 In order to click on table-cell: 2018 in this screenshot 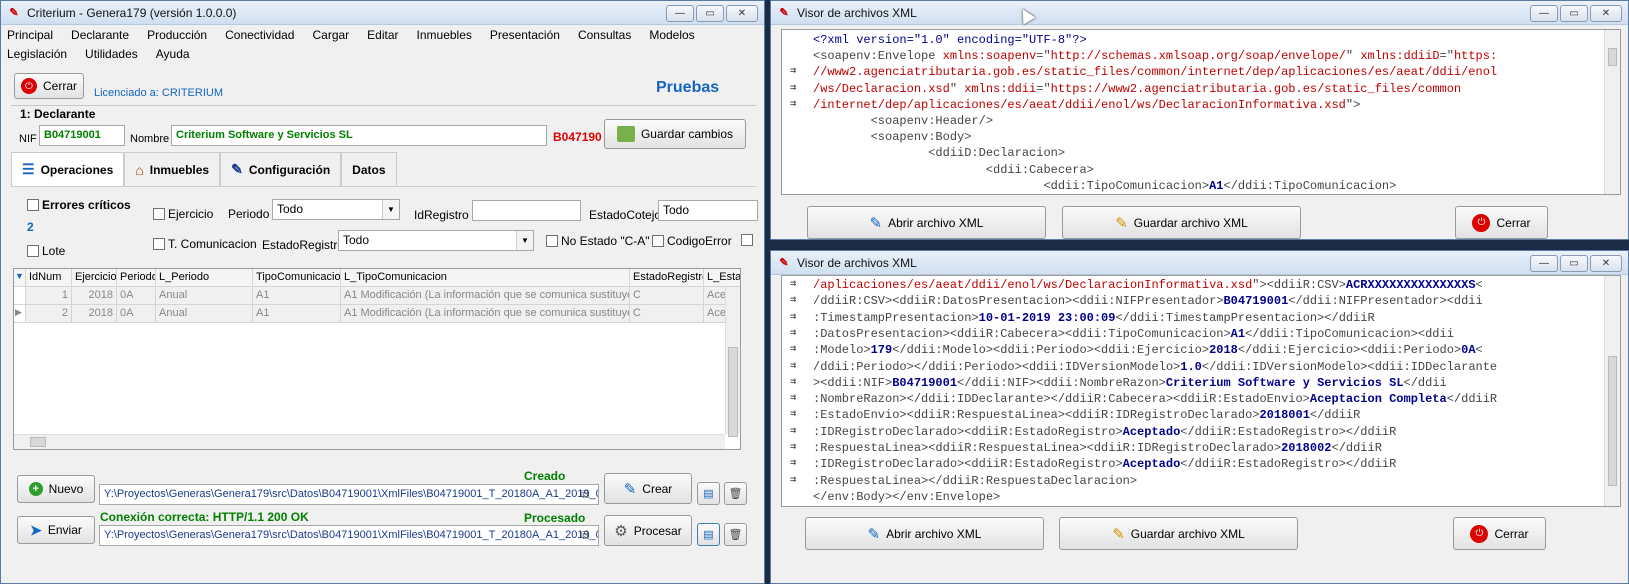, I will do `click(94, 314)`.